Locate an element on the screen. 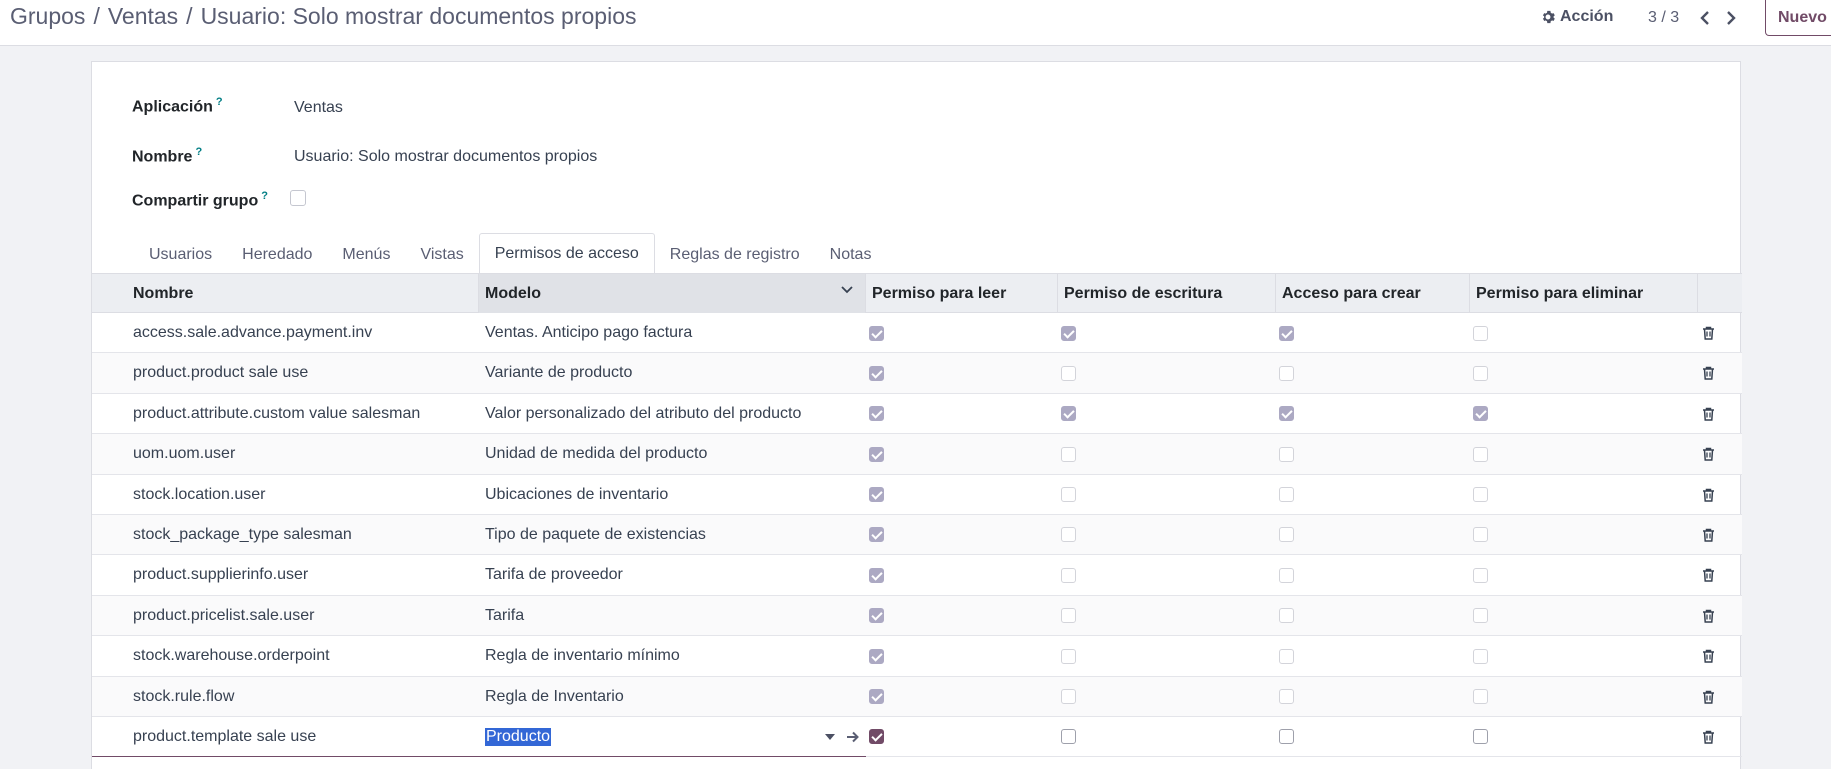  column-header-nombre: Nombre is located at coordinates (285, 293).